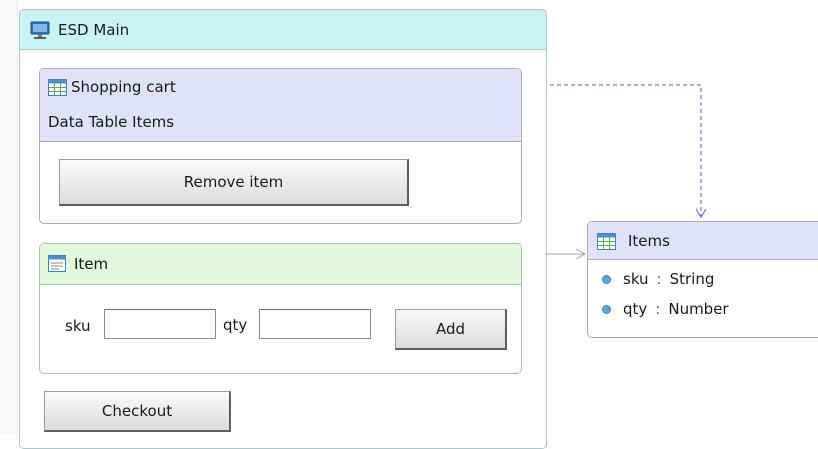  I want to click on shopping-cart-subtitle: Data Table Items, so click(111, 122).